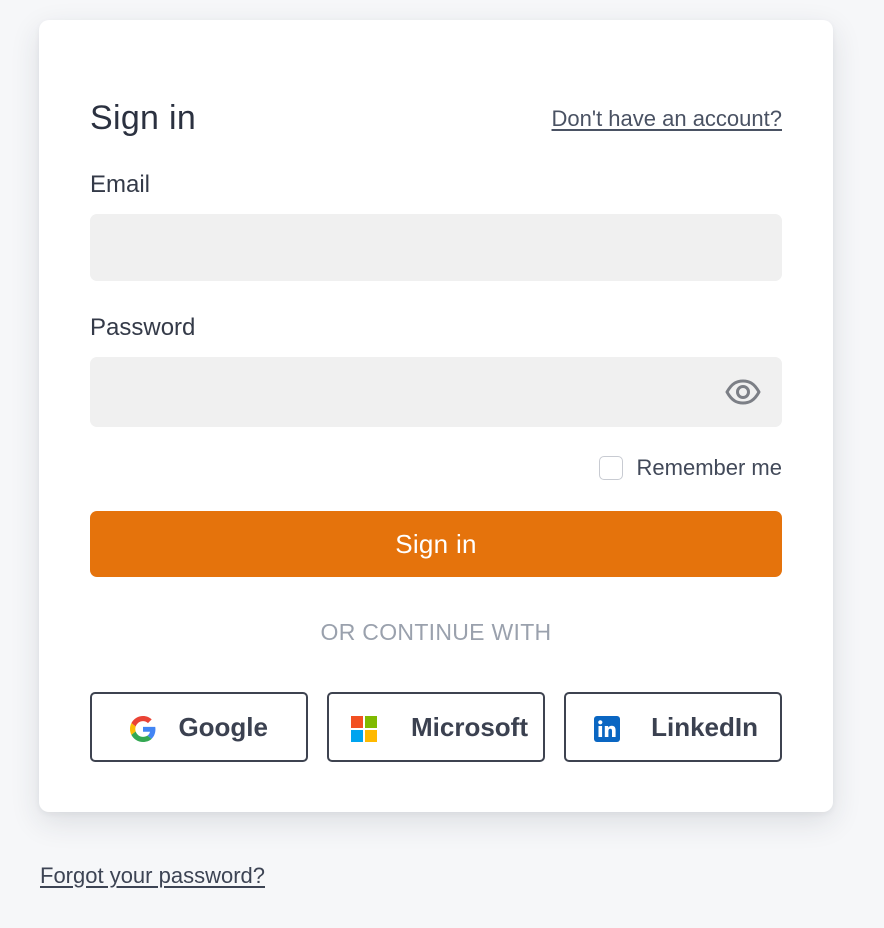 Image resolution: width=884 pixels, height=928 pixels. I want to click on eye-icon, so click(743, 392).